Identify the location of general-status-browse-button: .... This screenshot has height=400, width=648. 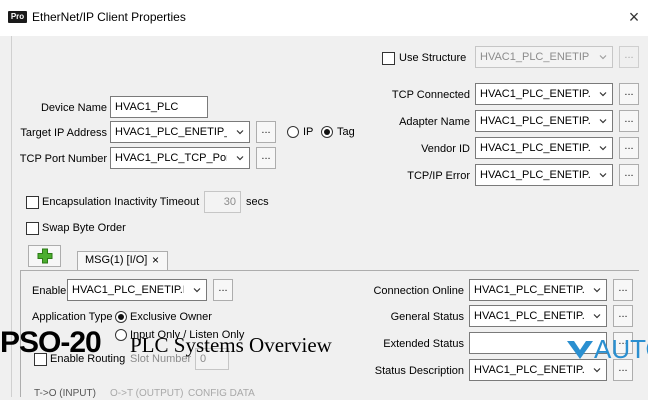
(623, 316).